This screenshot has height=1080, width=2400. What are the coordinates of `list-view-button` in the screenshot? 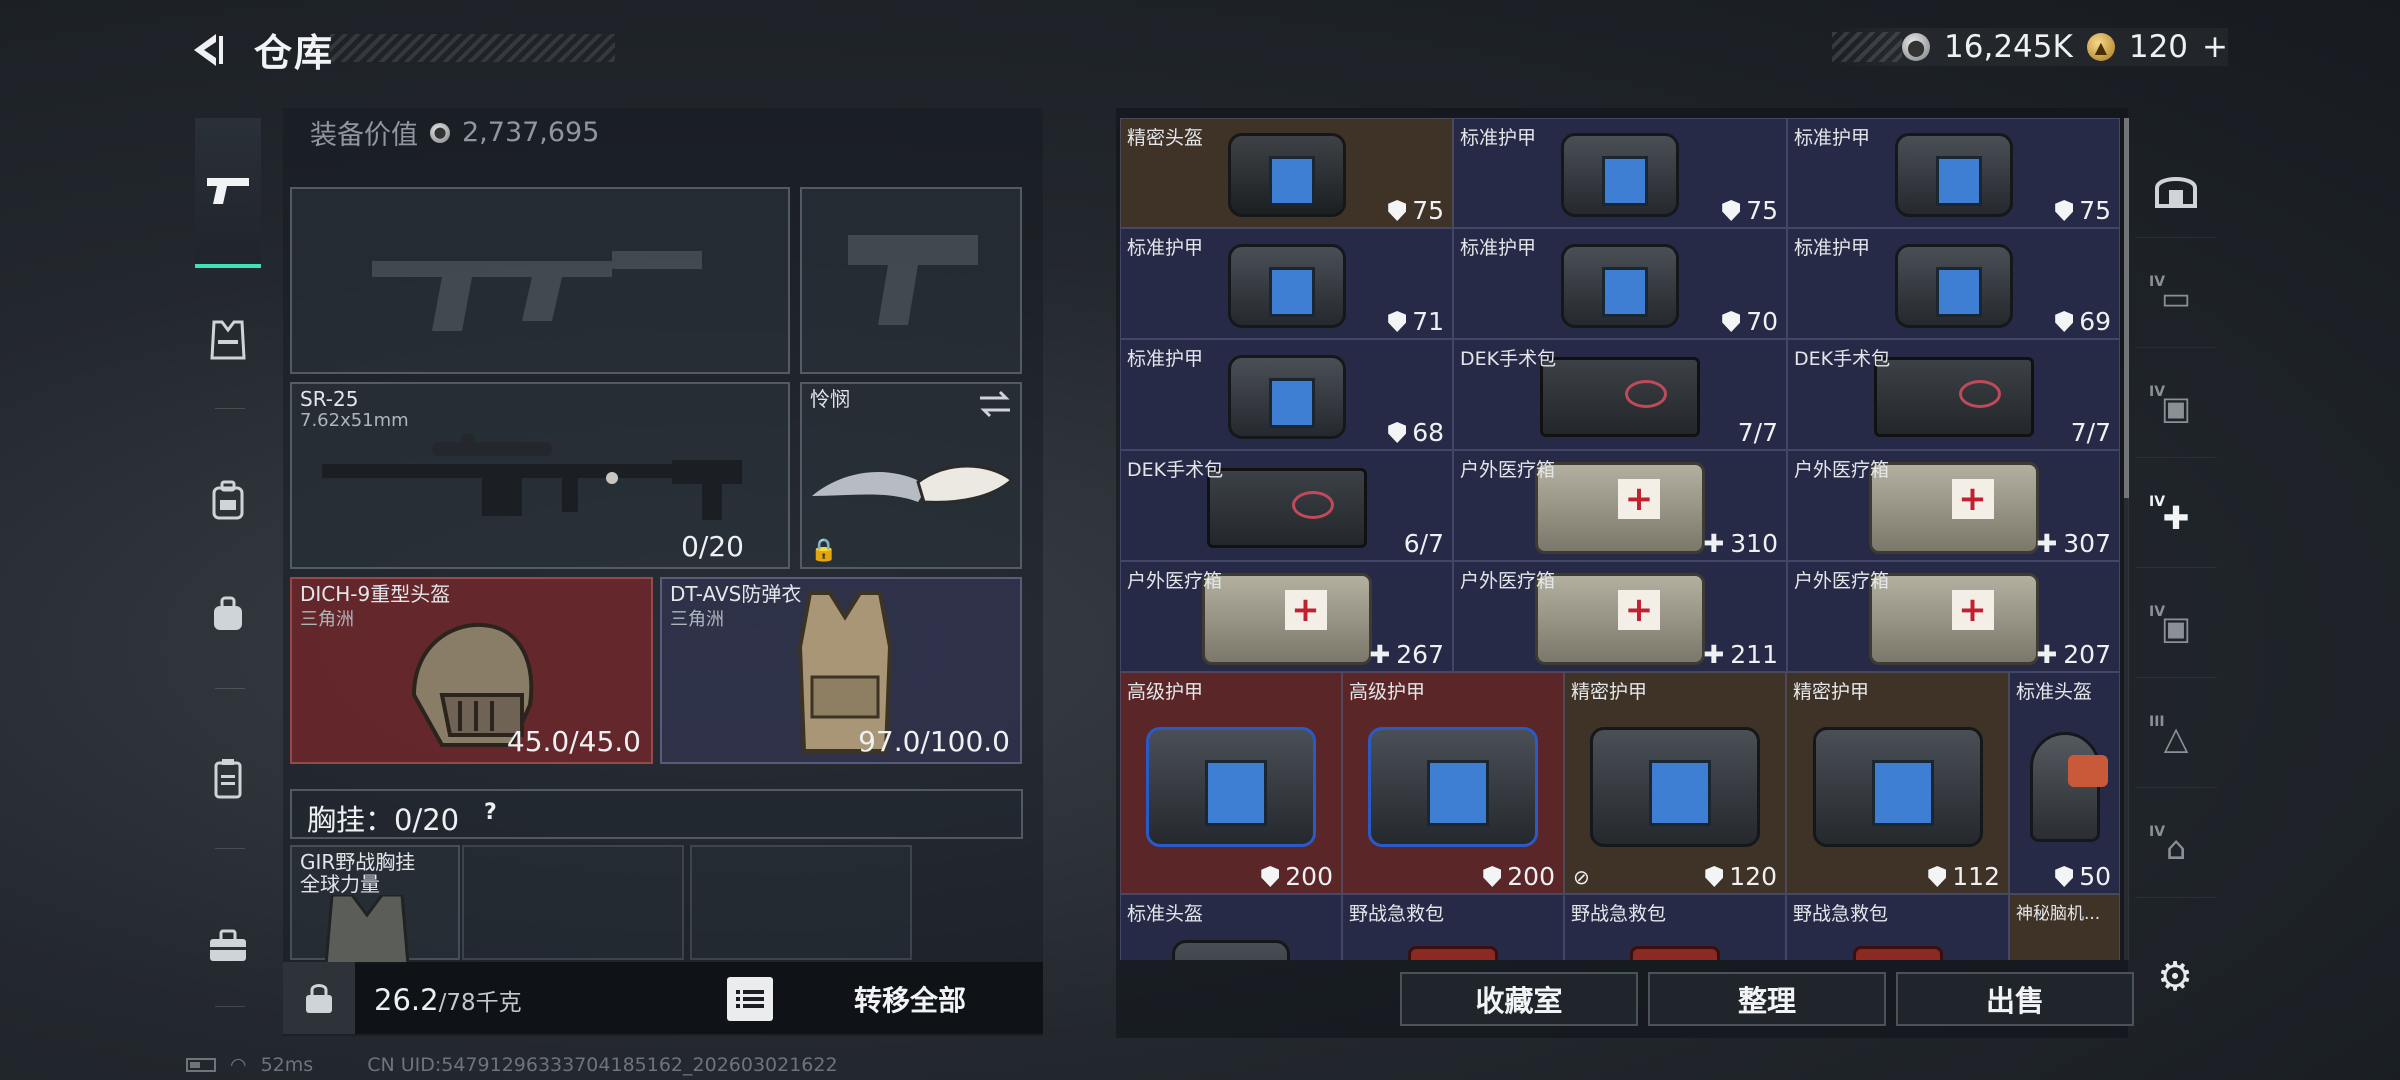 It's located at (750, 999).